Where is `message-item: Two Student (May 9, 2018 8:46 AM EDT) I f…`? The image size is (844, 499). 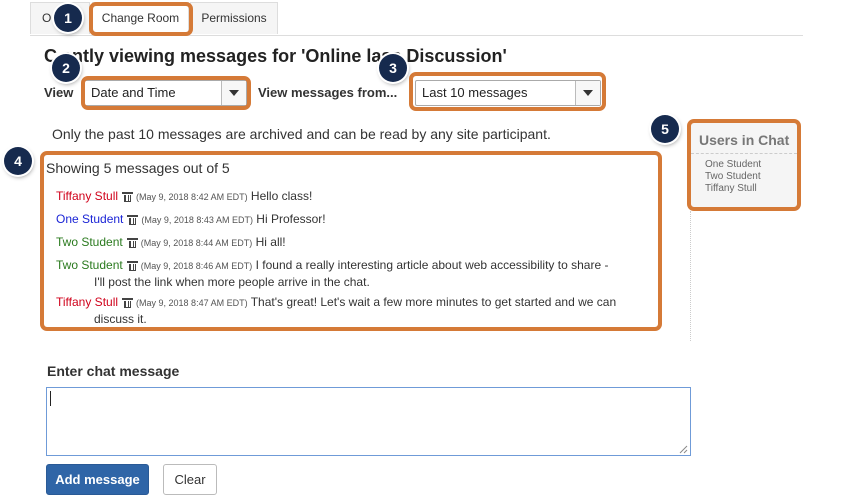
message-item: Two Student (May 9, 2018 8:46 AM EDT) I f… is located at coordinates (354, 273).